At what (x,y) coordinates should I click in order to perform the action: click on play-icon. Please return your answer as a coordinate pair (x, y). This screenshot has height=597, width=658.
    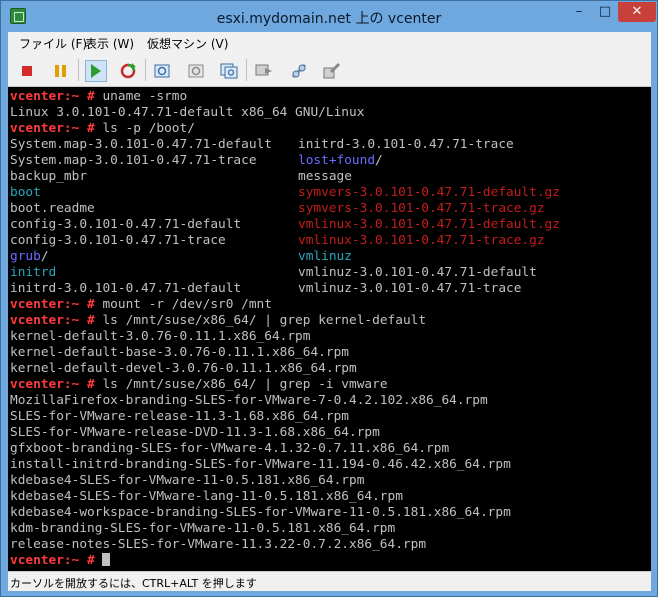
    Looking at the image, I should click on (96, 71).